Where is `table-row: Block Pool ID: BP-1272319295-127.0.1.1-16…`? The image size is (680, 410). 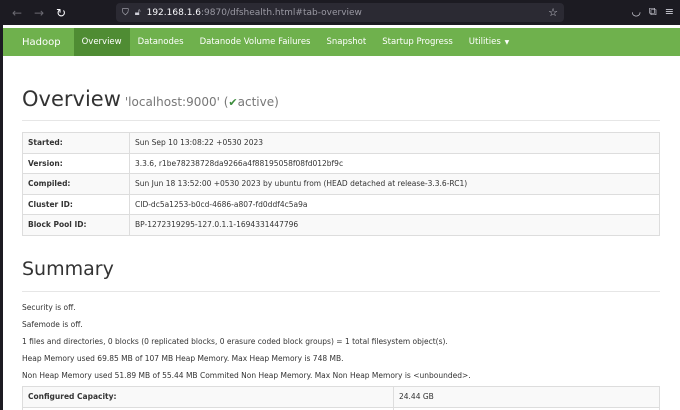
table-row: Block Pool ID: BP-1272319295-127.0.1.1-16… is located at coordinates (341, 225).